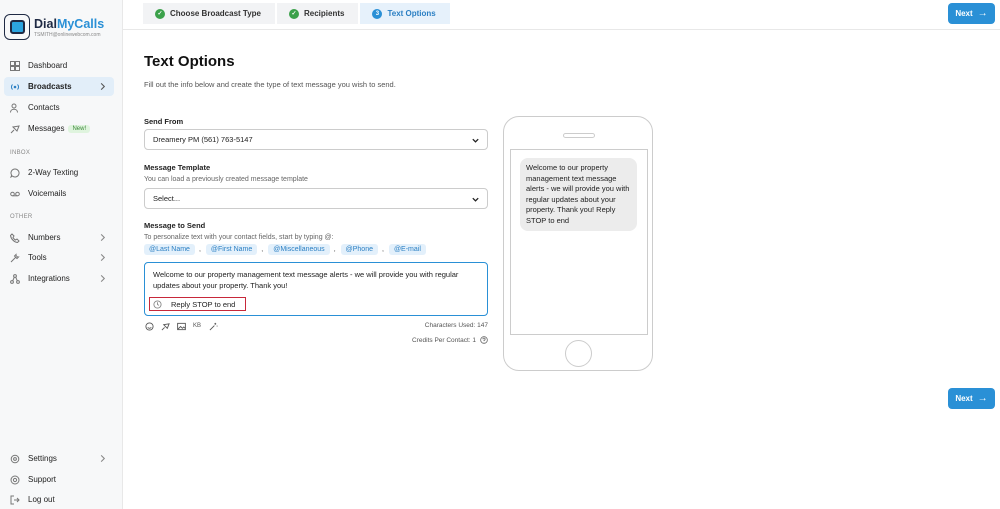 The width and height of the screenshot is (1000, 509). Describe the element at coordinates (47, 193) in the screenshot. I see `sidebar-item-label: Voicemails` at that location.